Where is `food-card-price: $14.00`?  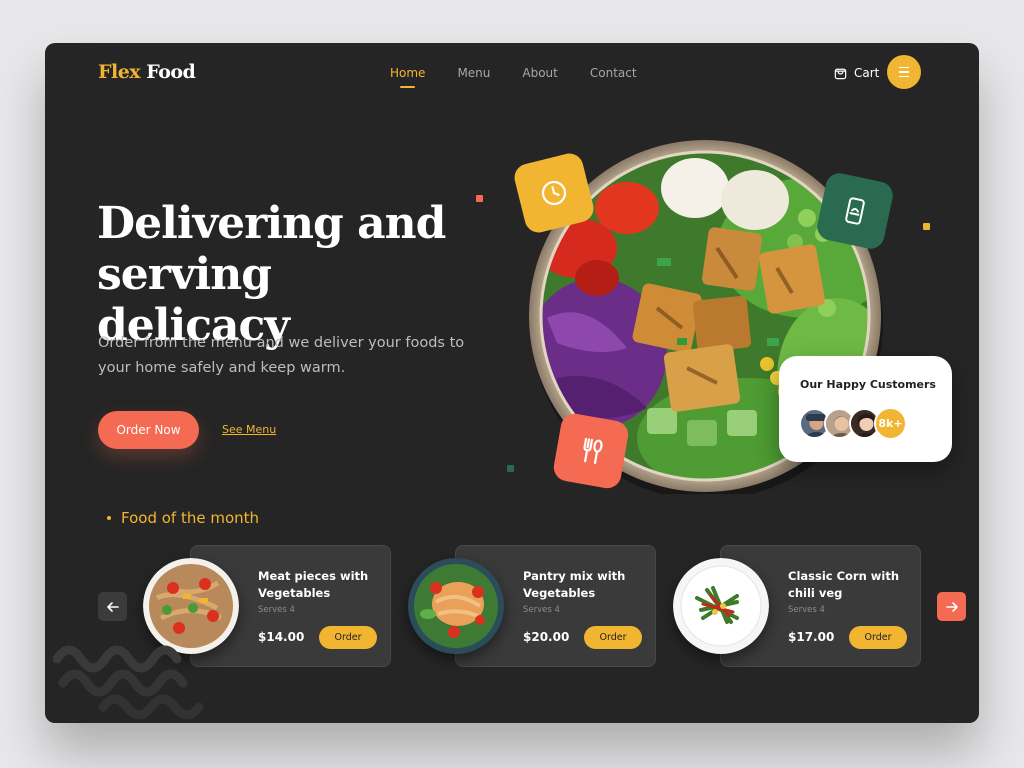
food-card-price: $14.00 is located at coordinates (281, 637).